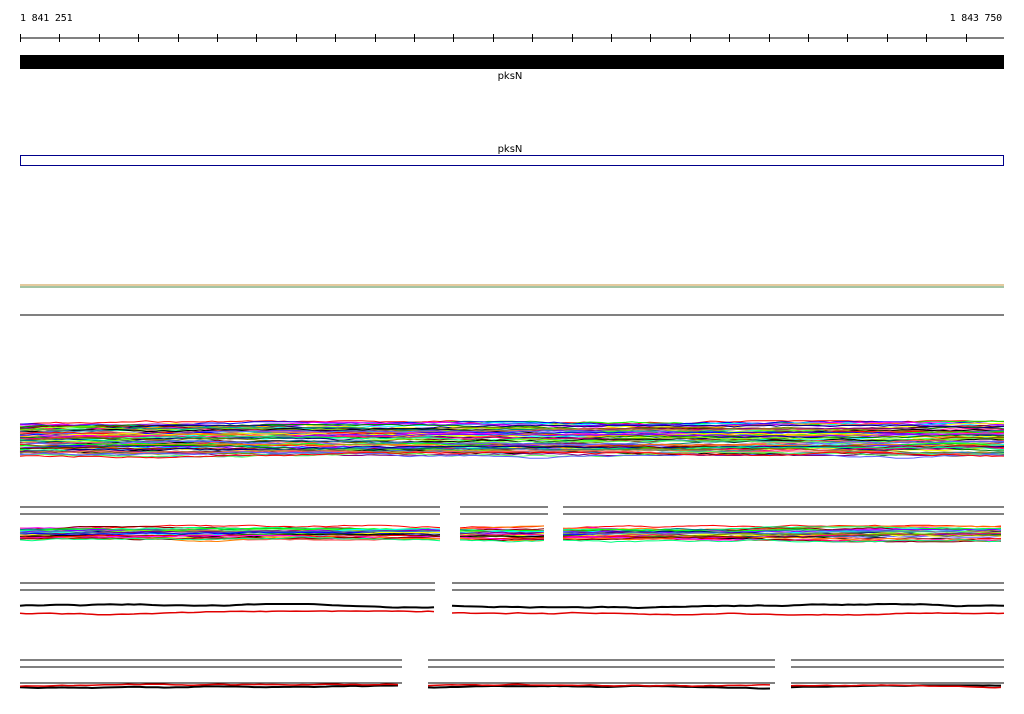 Image resolution: width=1024 pixels, height=714 pixels. I want to click on position-ruler, so click(512, 38).